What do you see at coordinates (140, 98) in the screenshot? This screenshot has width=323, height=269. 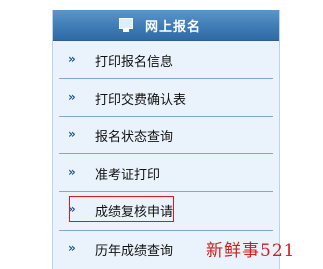 I see `menu-item-label: 打印交费确认表` at bounding box center [140, 98].